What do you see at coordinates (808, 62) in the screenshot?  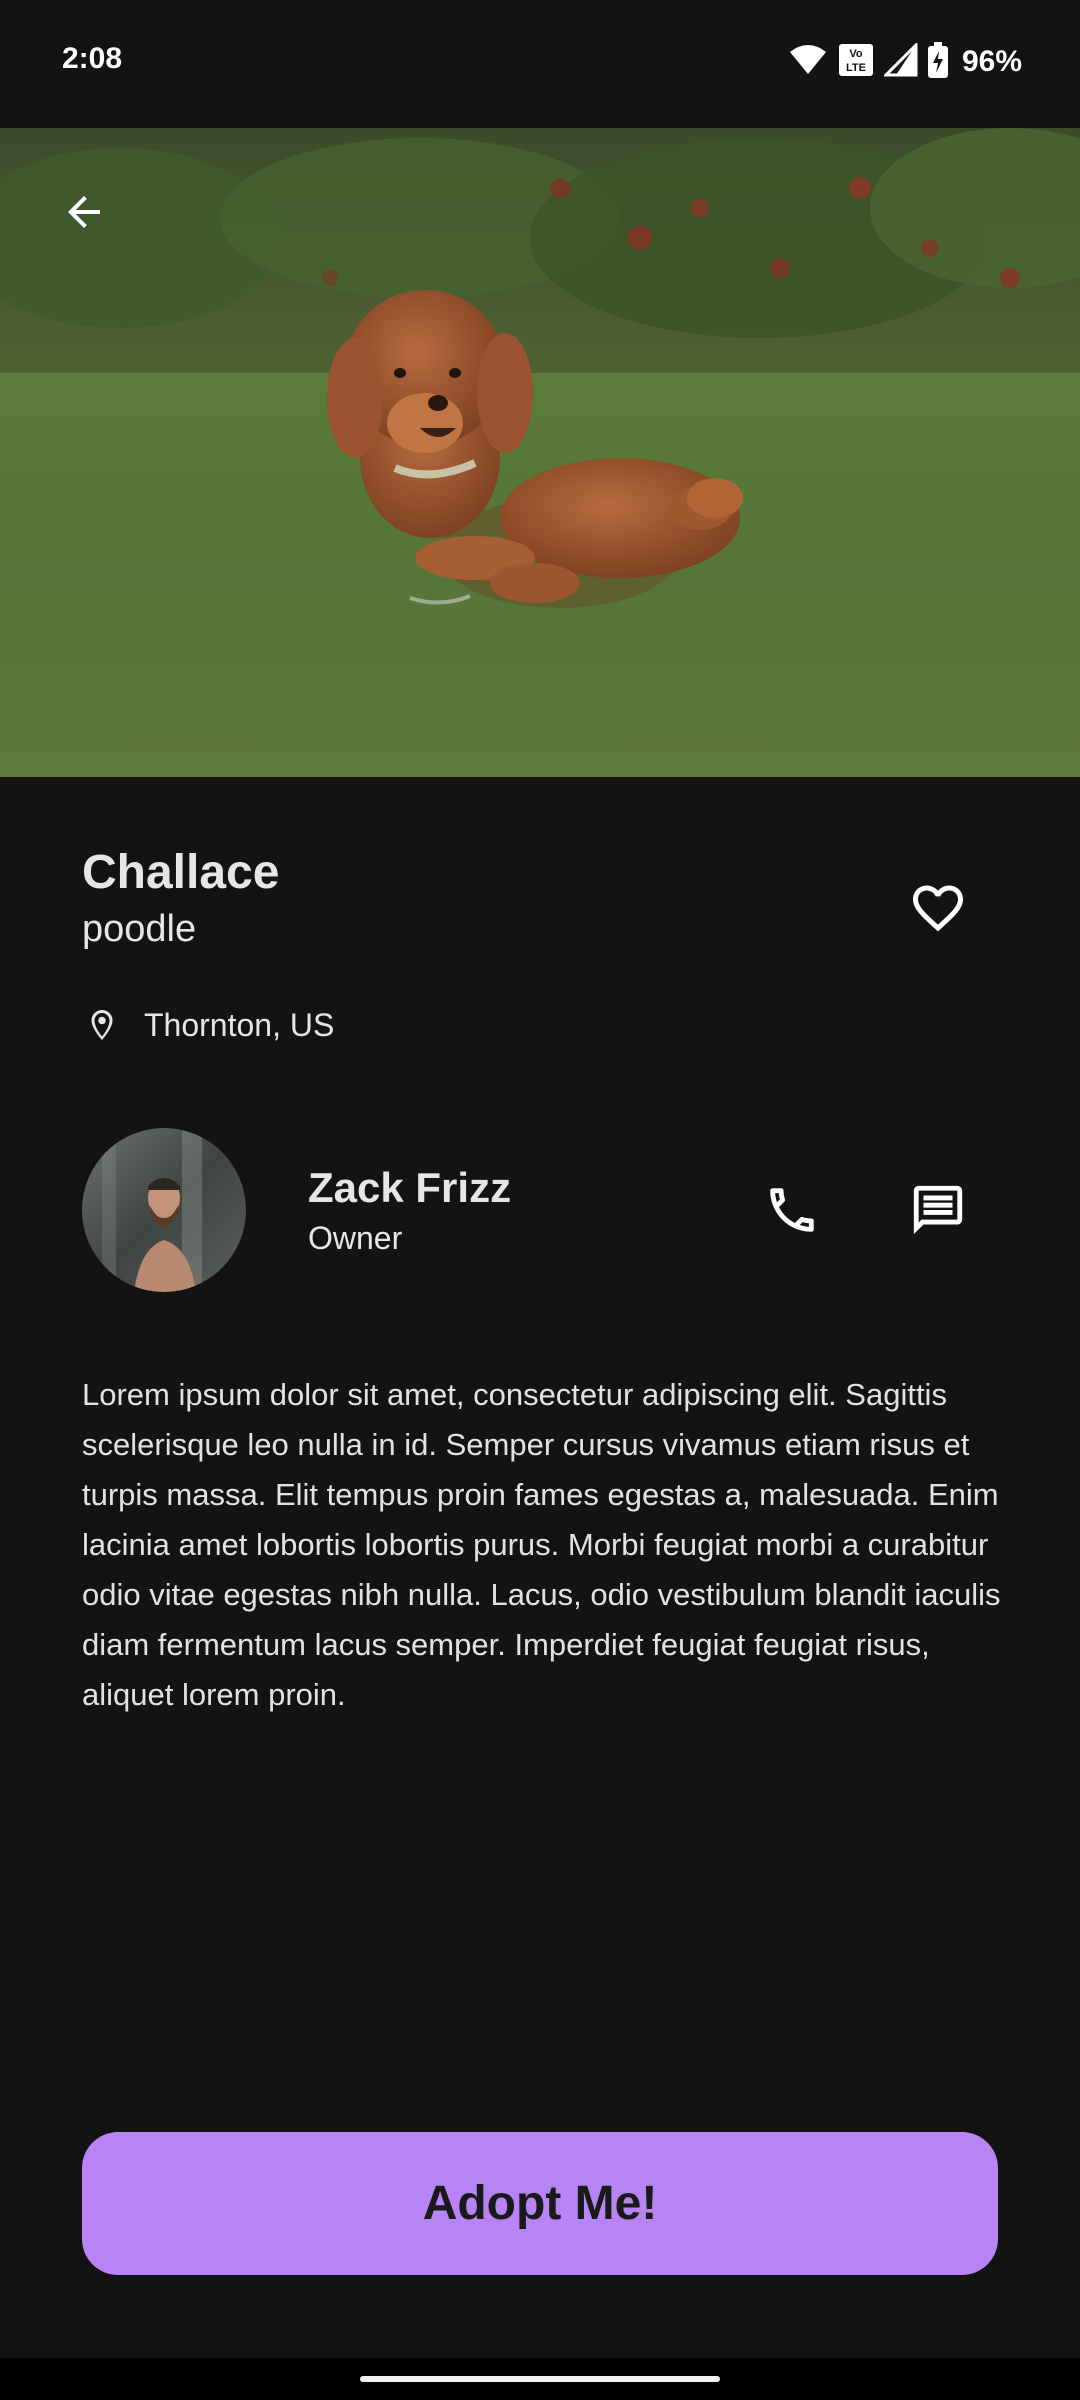 I see `wifi-icon` at bounding box center [808, 62].